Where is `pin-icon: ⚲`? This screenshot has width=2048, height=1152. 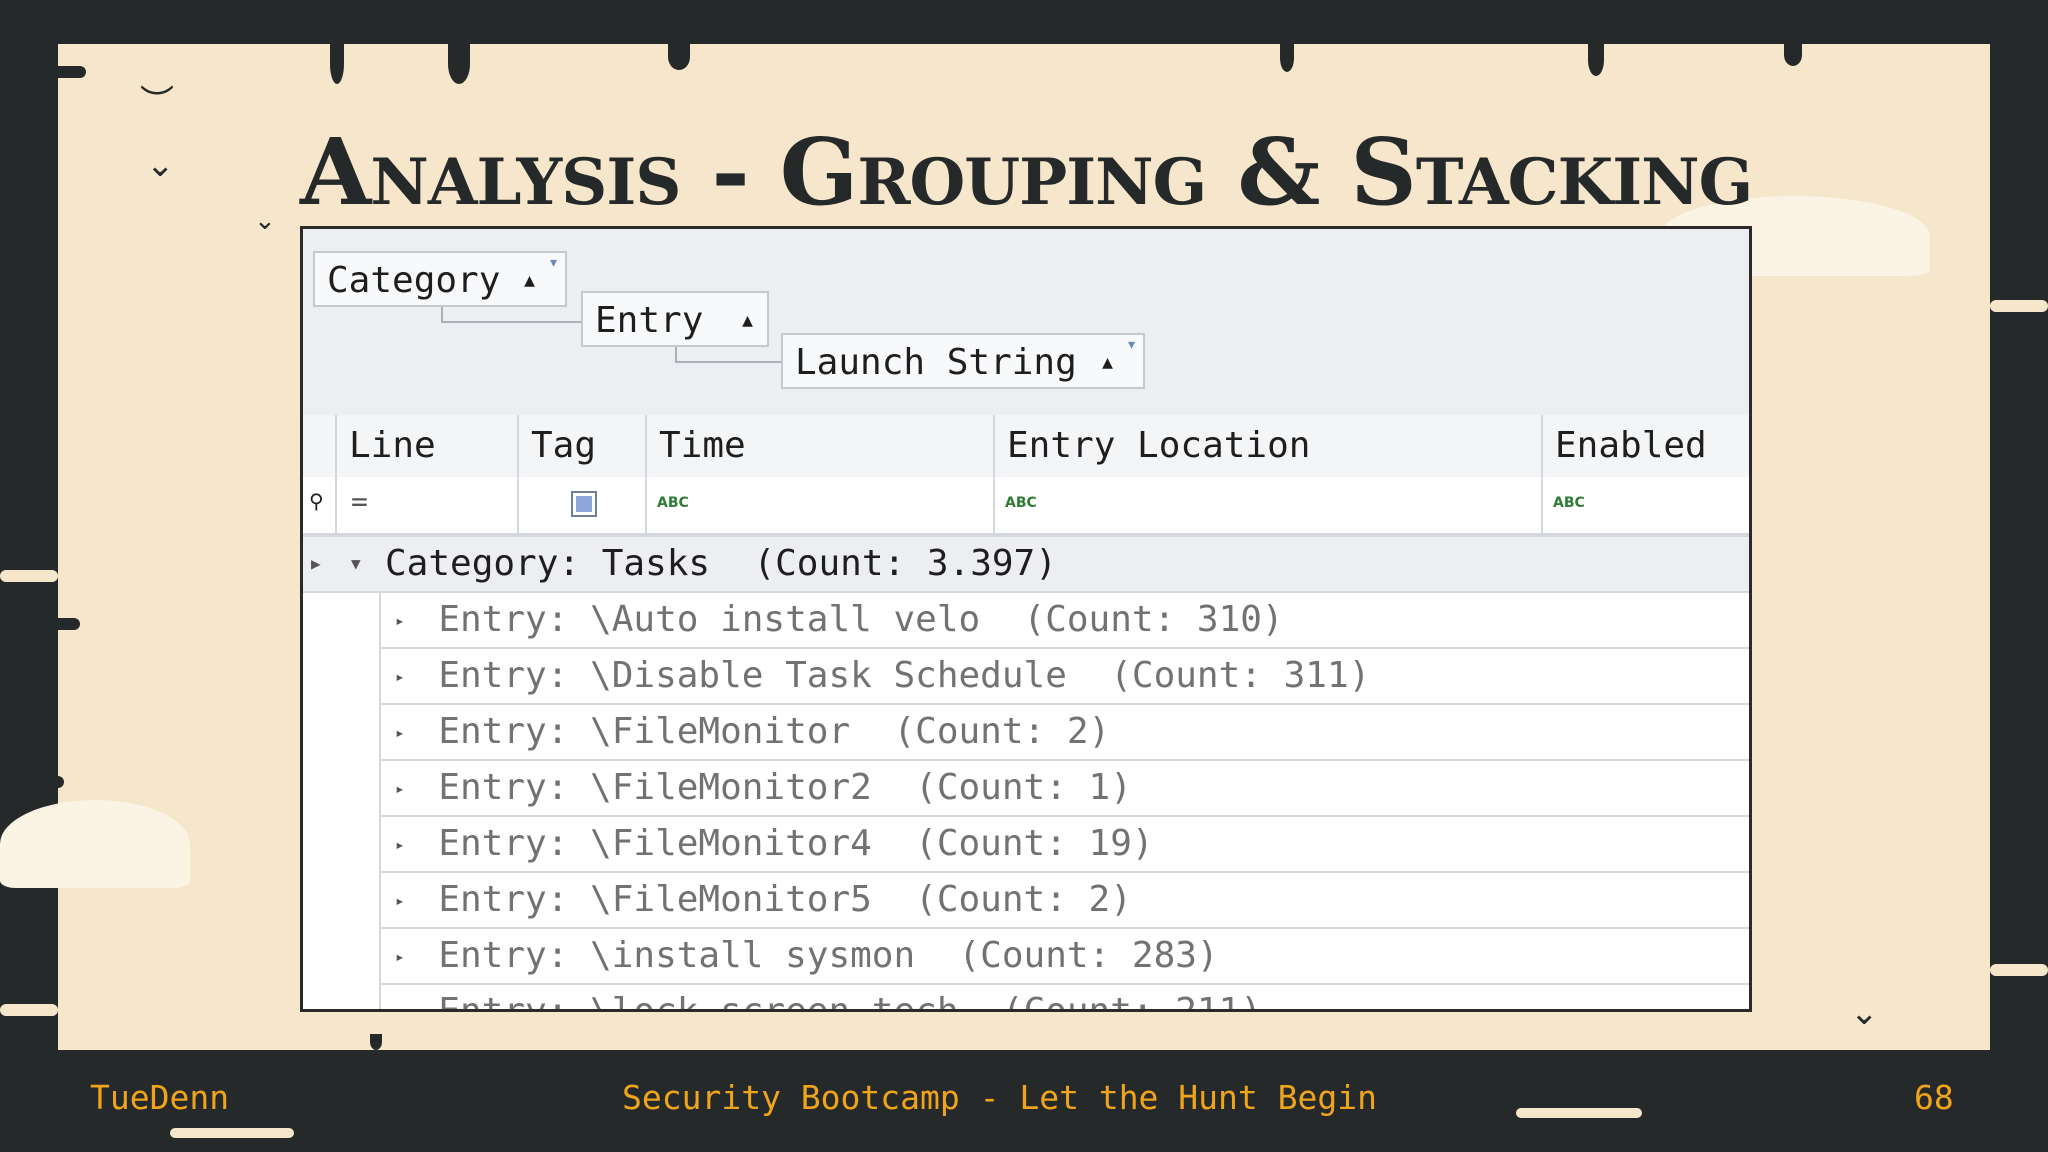
pin-icon: ⚲ is located at coordinates (316, 501).